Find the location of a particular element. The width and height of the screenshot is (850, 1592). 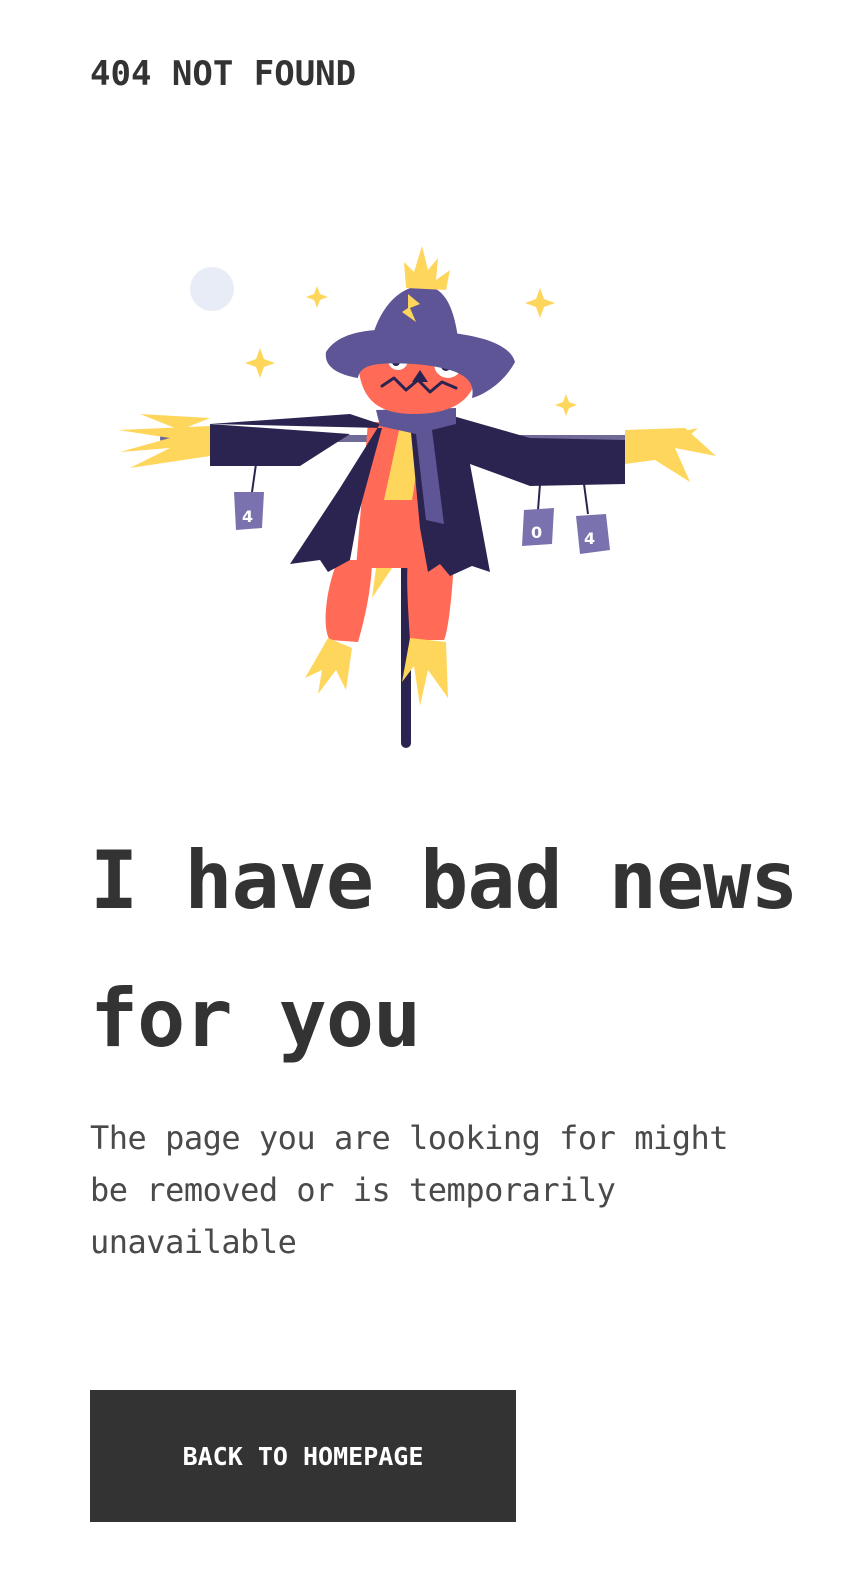

can-4-right: 4 is located at coordinates (593, 534).